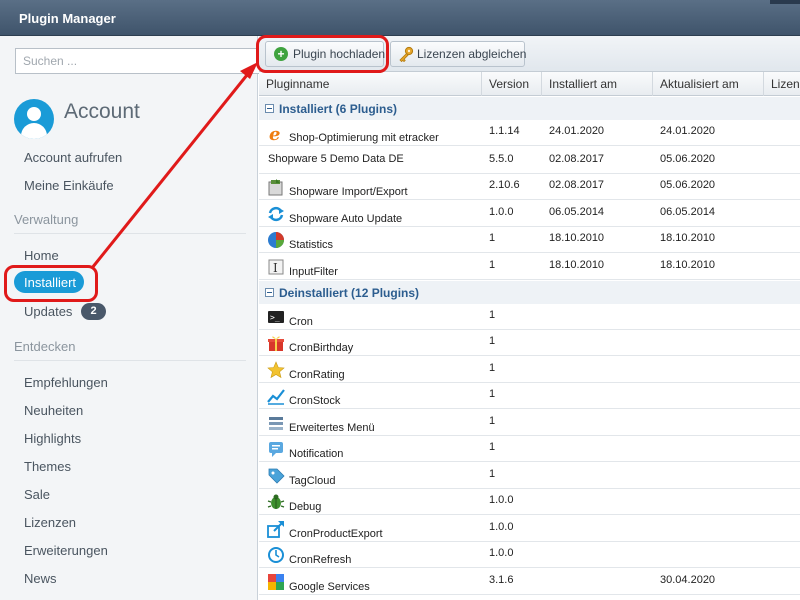 The height and width of the screenshot is (600, 800). What do you see at coordinates (529, 423) in the screenshot?
I see `table-row: Erweitertes Menü 1` at bounding box center [529, 423].